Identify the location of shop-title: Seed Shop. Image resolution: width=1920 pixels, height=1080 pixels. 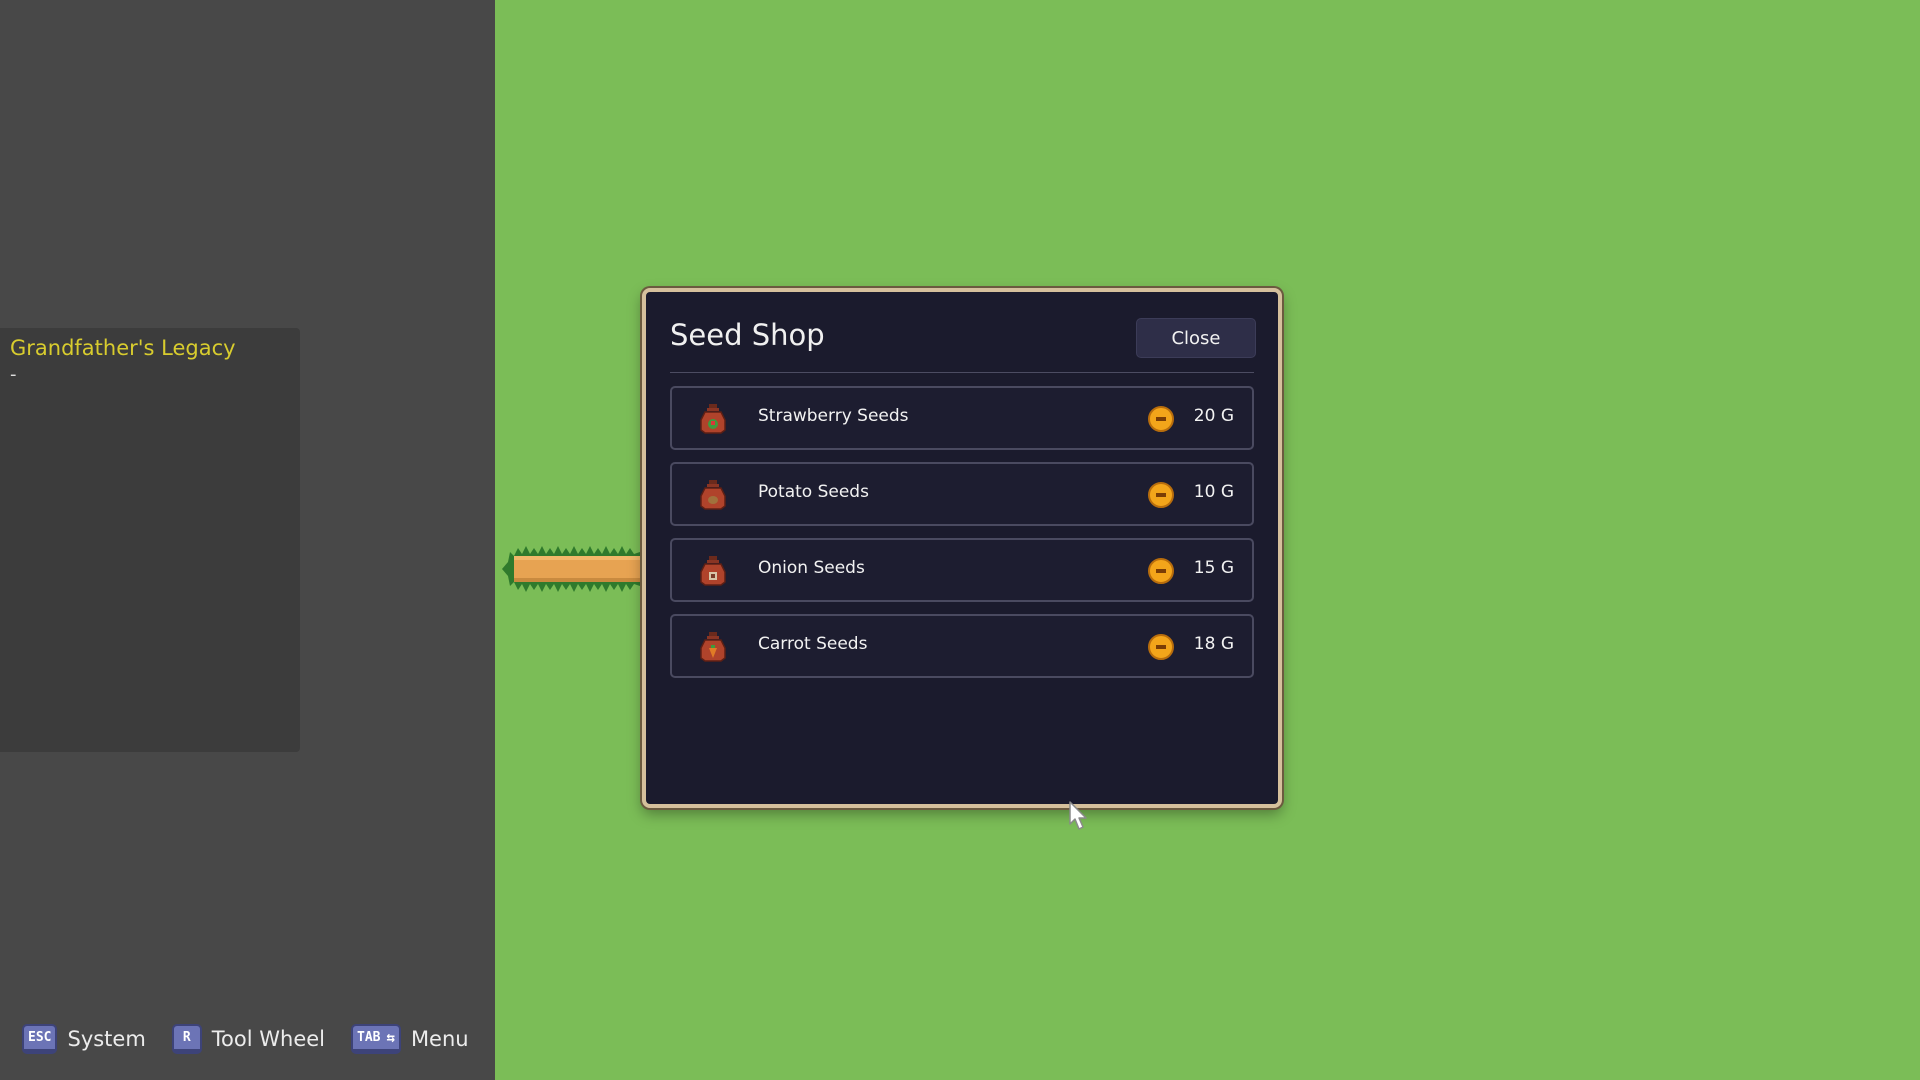
(747, 335).